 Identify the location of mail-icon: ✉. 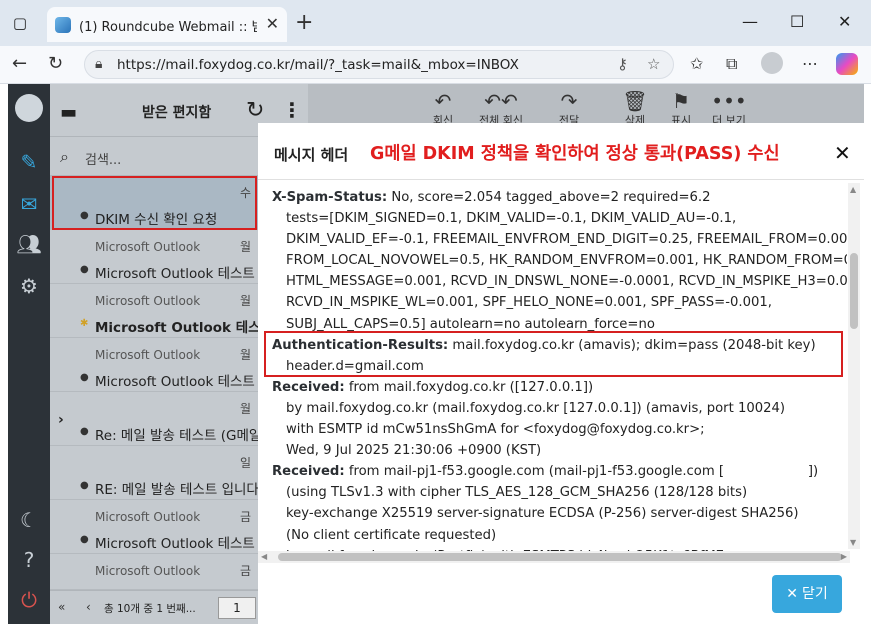
(29, 204).